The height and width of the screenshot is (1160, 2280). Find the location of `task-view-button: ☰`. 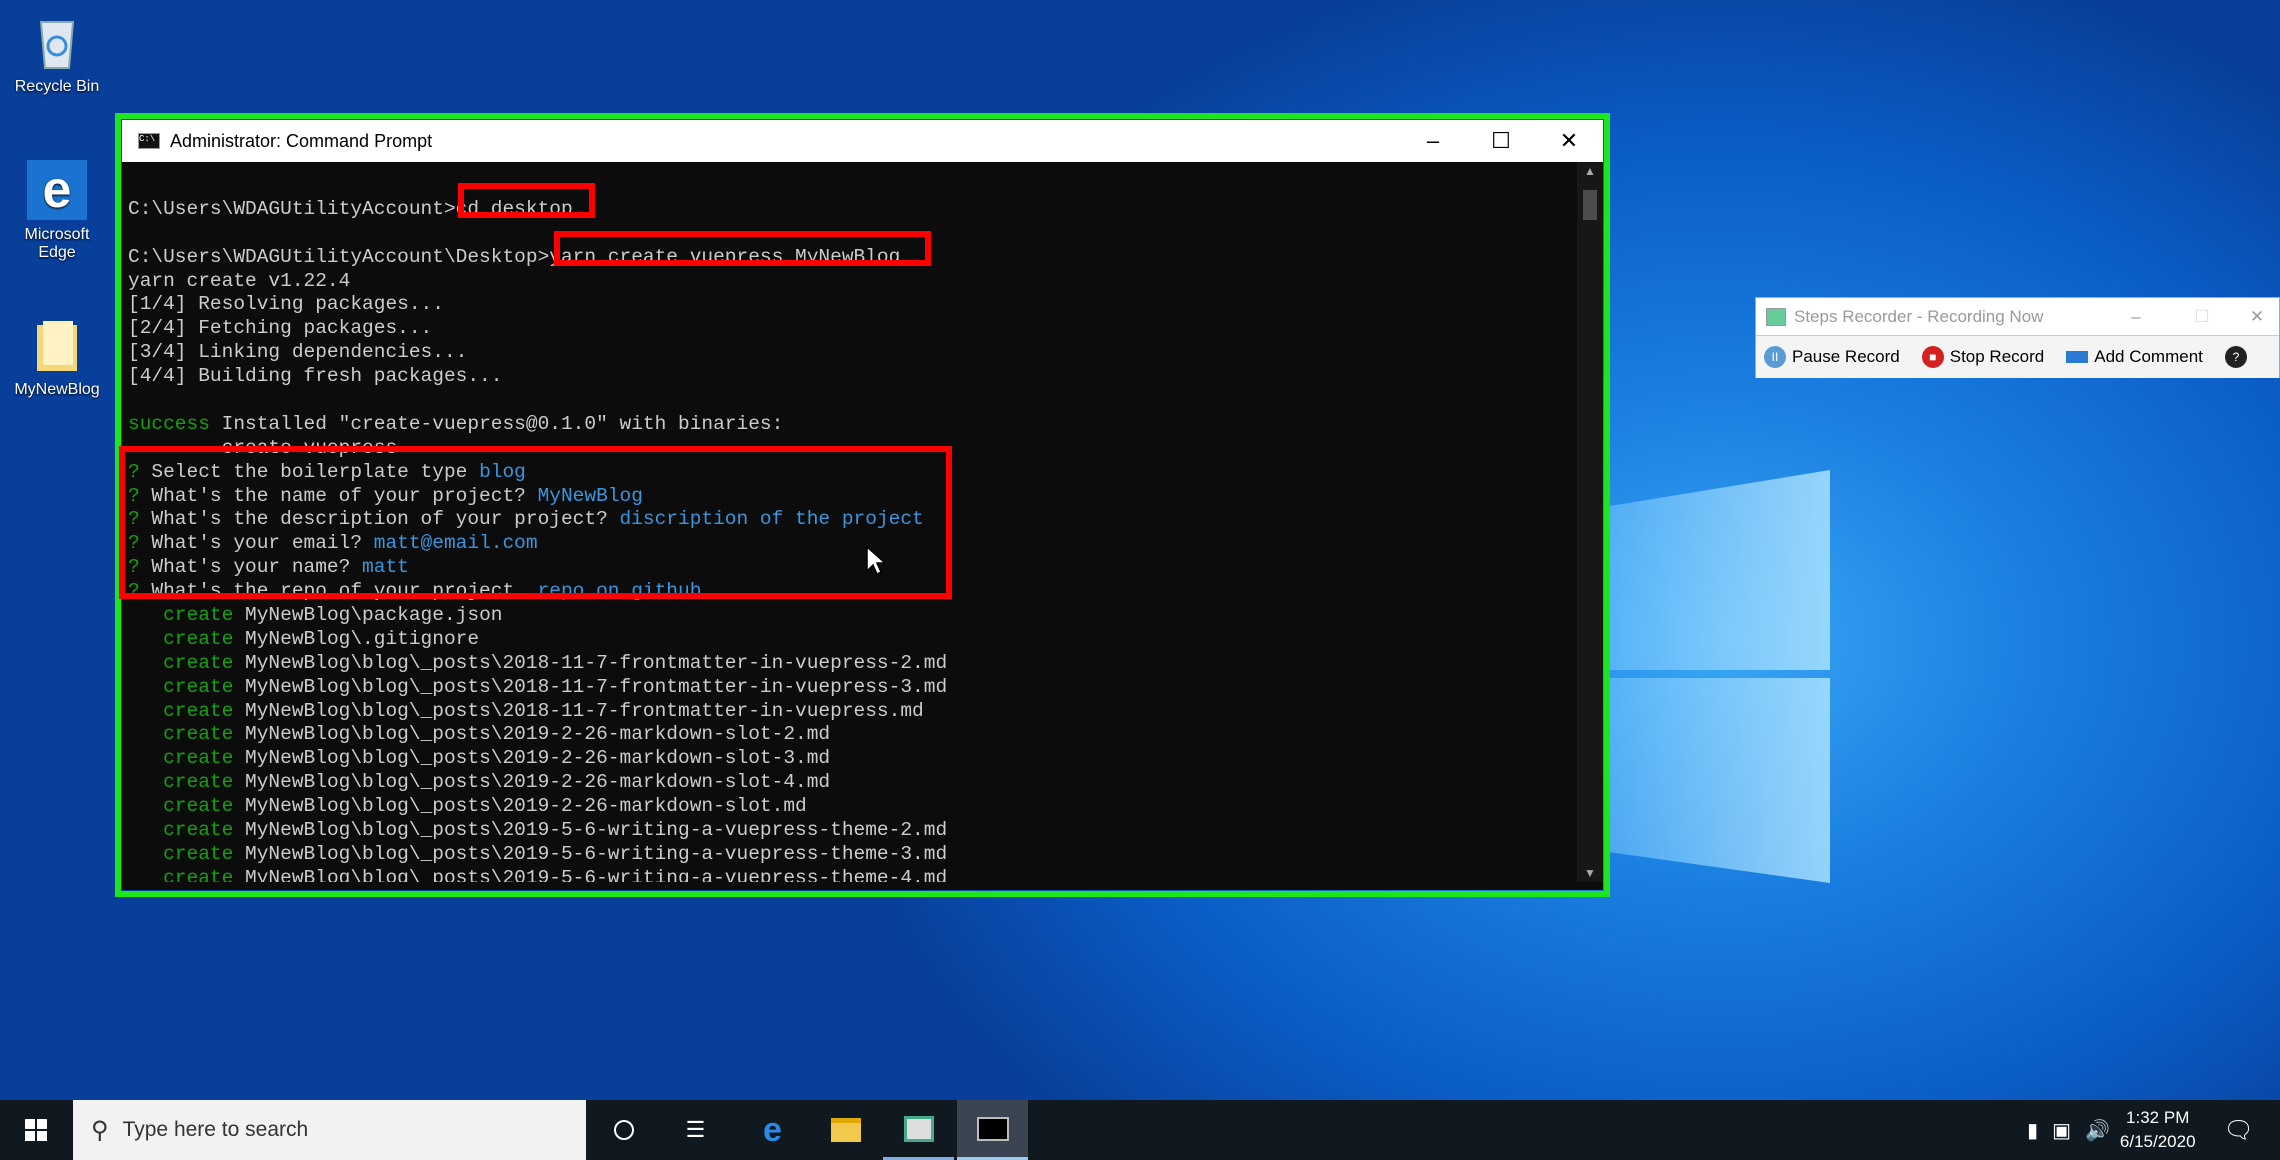

task-view-button: ☰ is located at coordinates (695, 1130).